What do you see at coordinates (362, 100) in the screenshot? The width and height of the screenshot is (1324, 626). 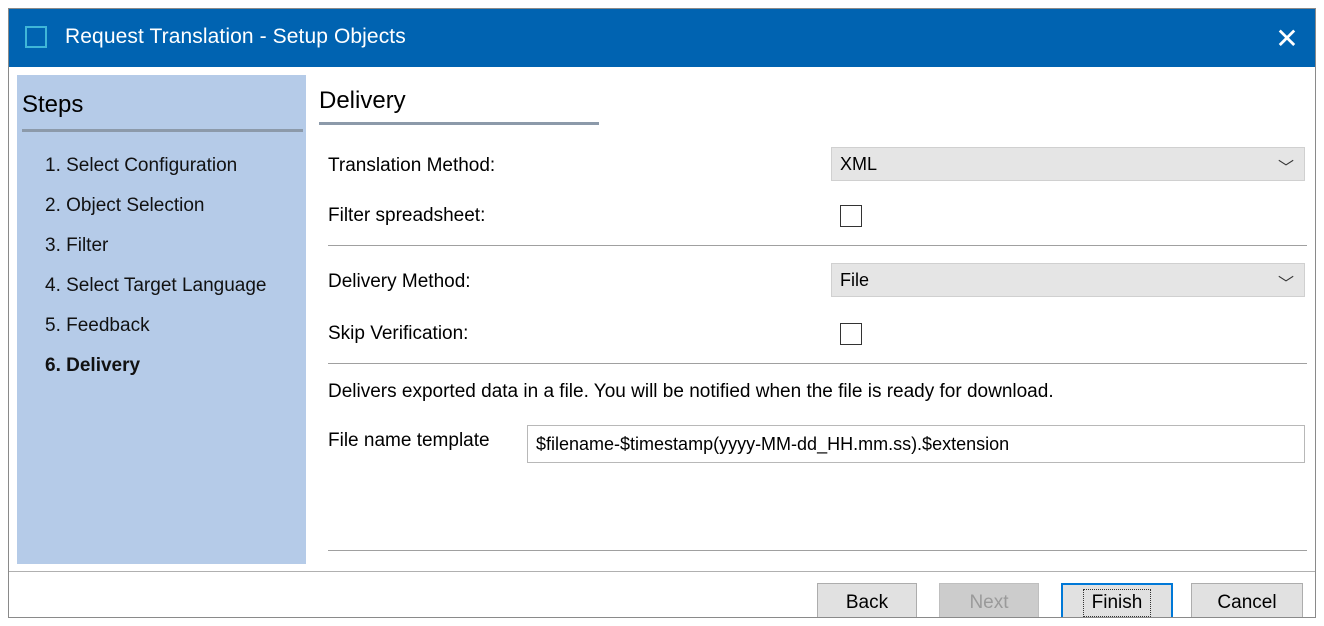 I see `section-title: Delivery` at bounding box center [362, 100].